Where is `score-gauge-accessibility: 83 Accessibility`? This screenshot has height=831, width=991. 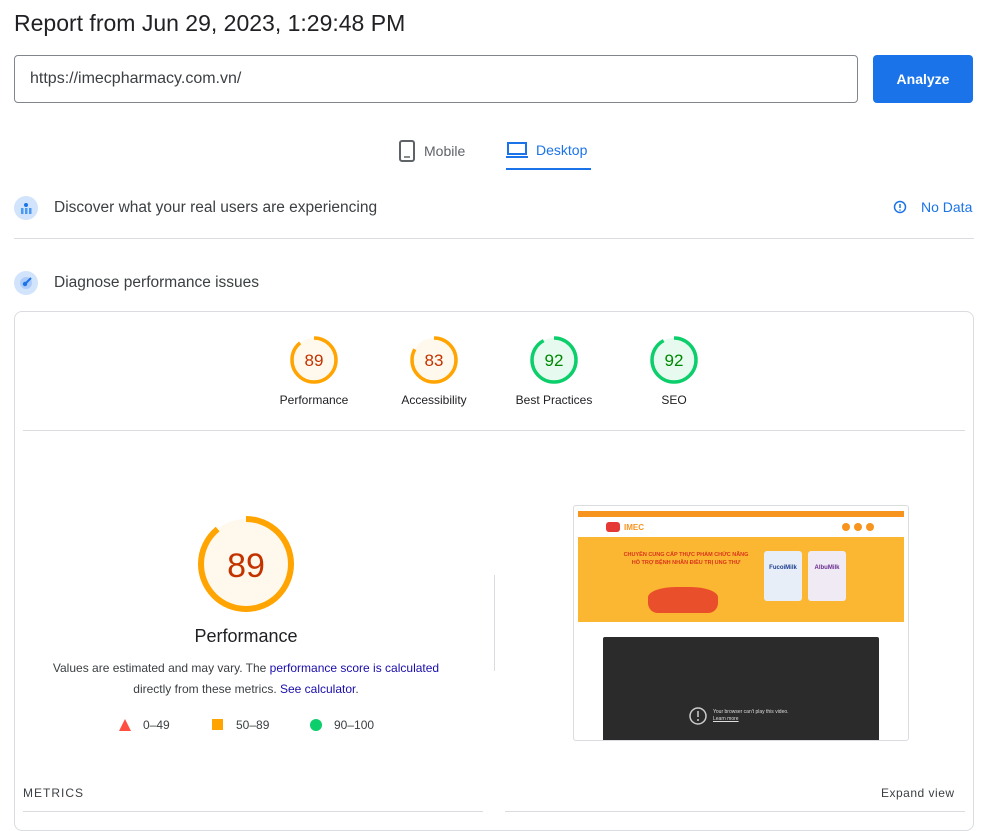
score-gauge-accessibility: 83 Accessibility is located at coordinates (434, 371).